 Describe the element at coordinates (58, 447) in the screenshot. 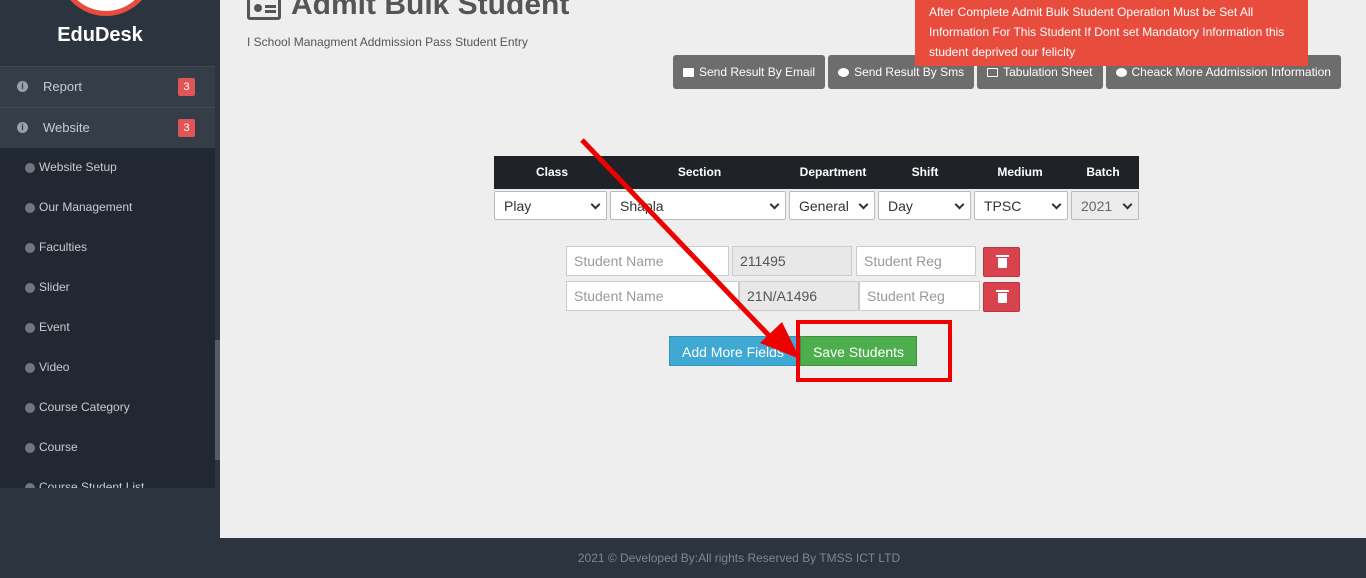

I see `submenu-label: Course` at that location.